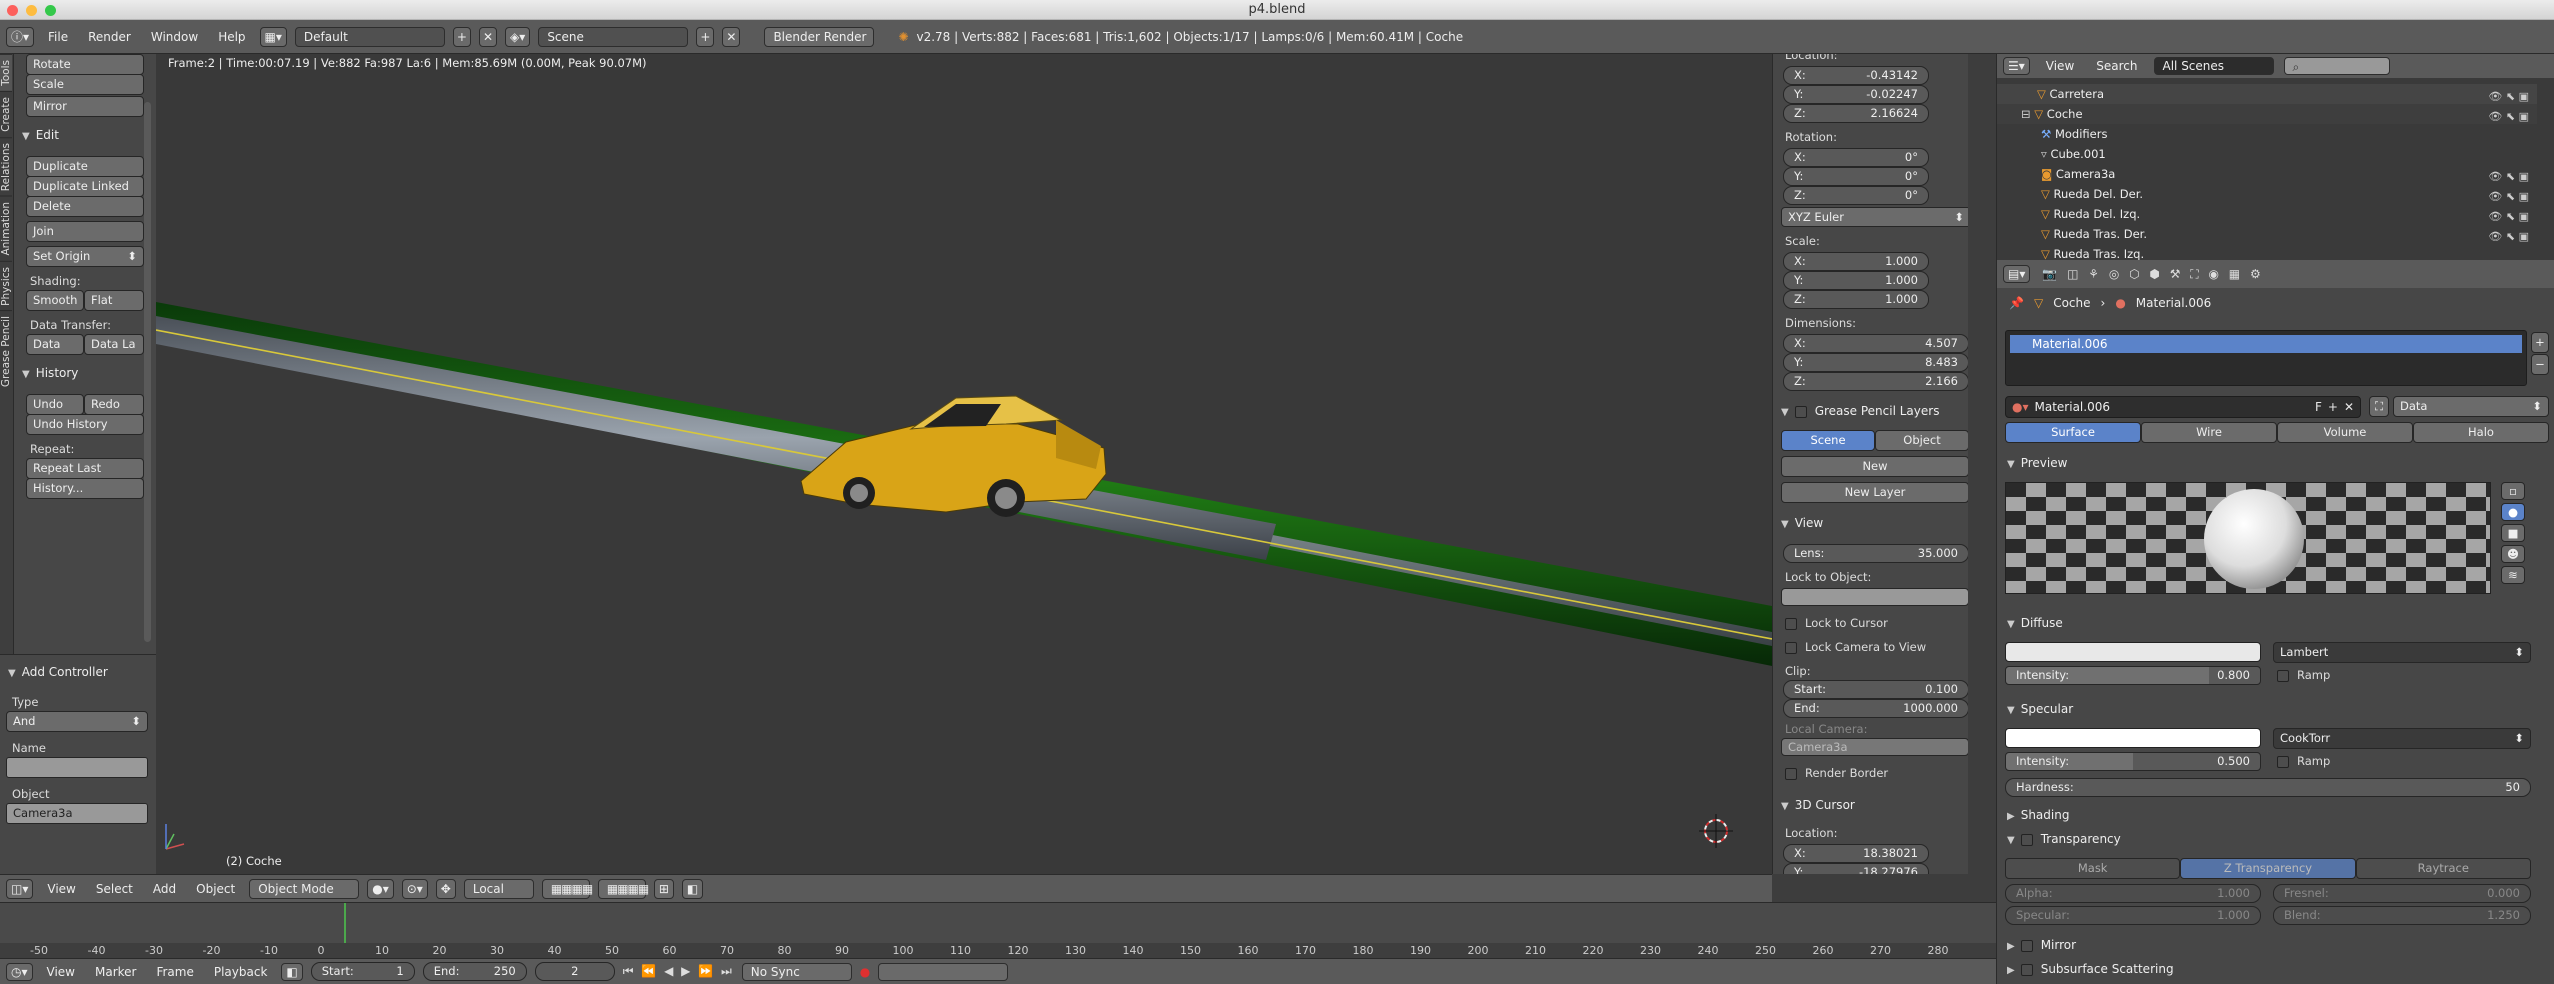 This screenshot has width=2554, height=984. I want to click on local-camera-field: Camera3a, so click(1874, 747).